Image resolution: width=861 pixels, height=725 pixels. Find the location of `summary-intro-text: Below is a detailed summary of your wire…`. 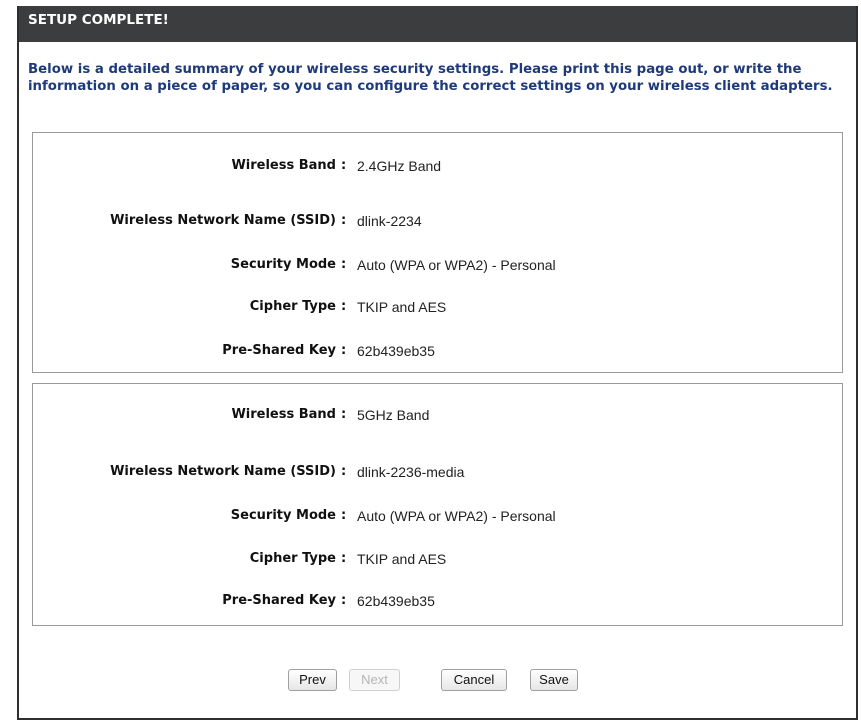

summary-intro-text: Below is a detailed summary of your wire… is located at coordinates (430, 78).